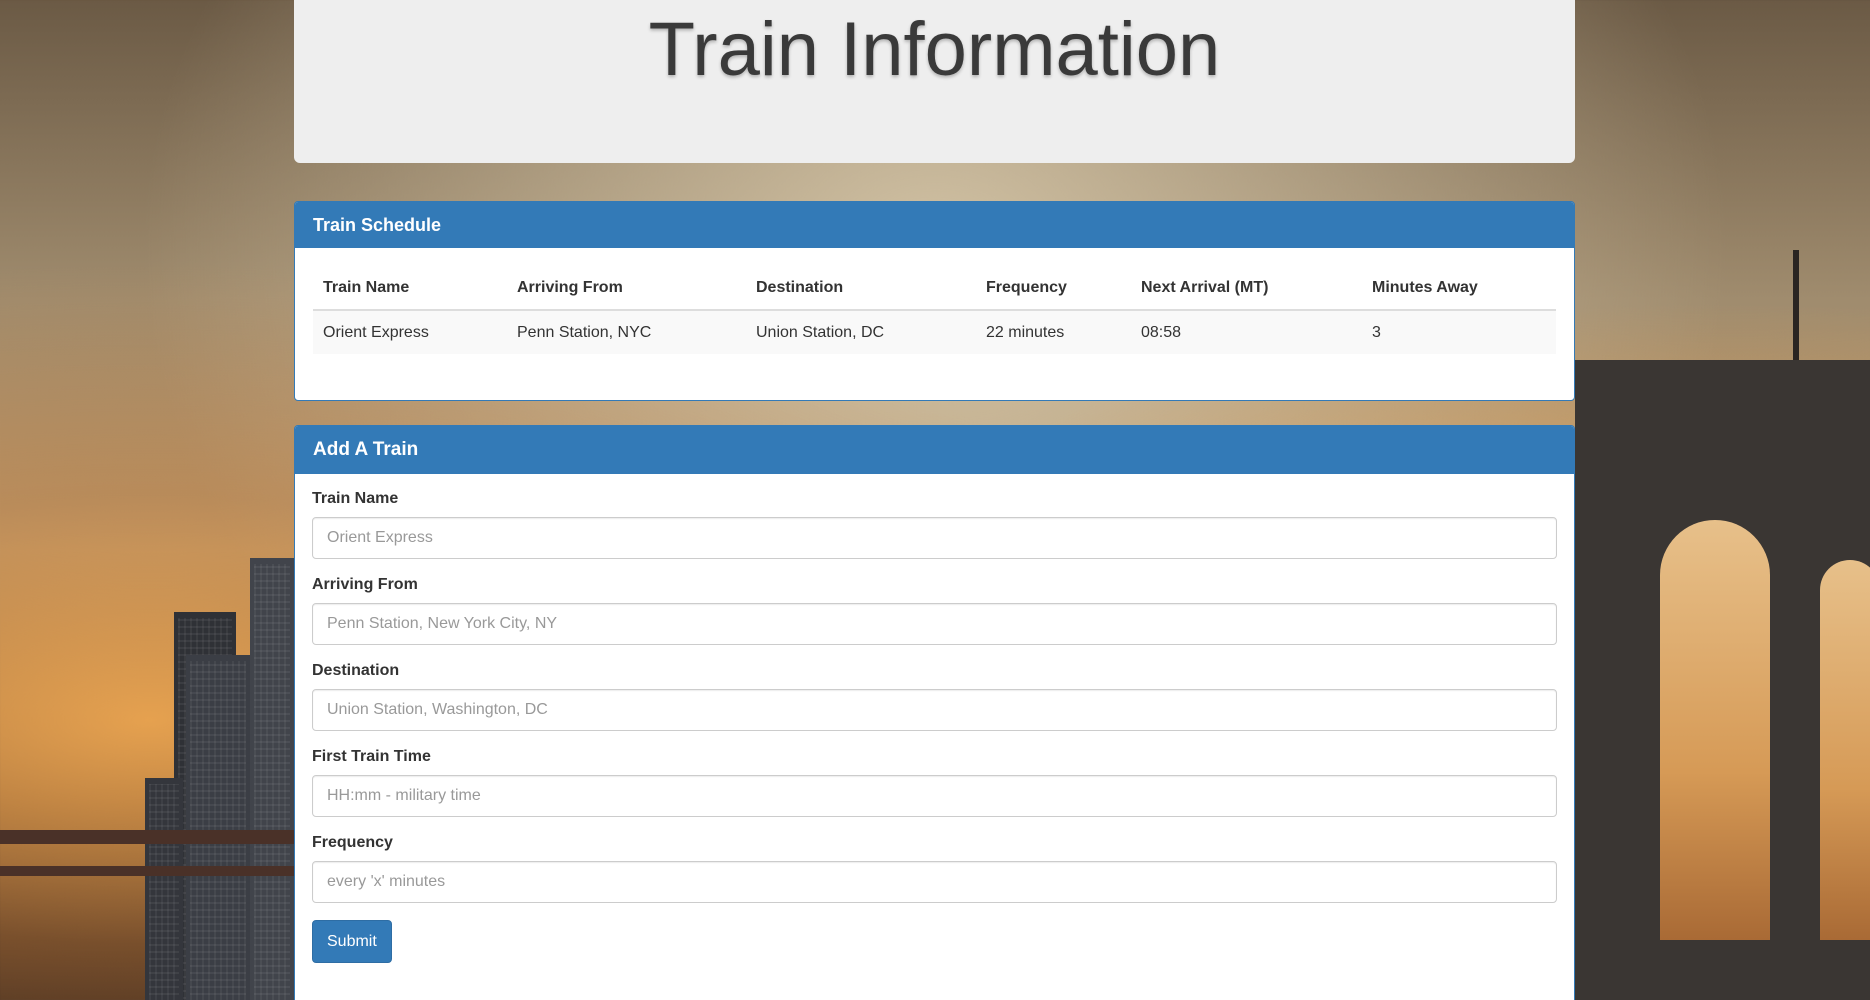 This screenshot has height=1000, width=1870. Describe the element at coordinates (1459, 332) in the screenshot. I see `cell-minutes-away: 3` at that location.